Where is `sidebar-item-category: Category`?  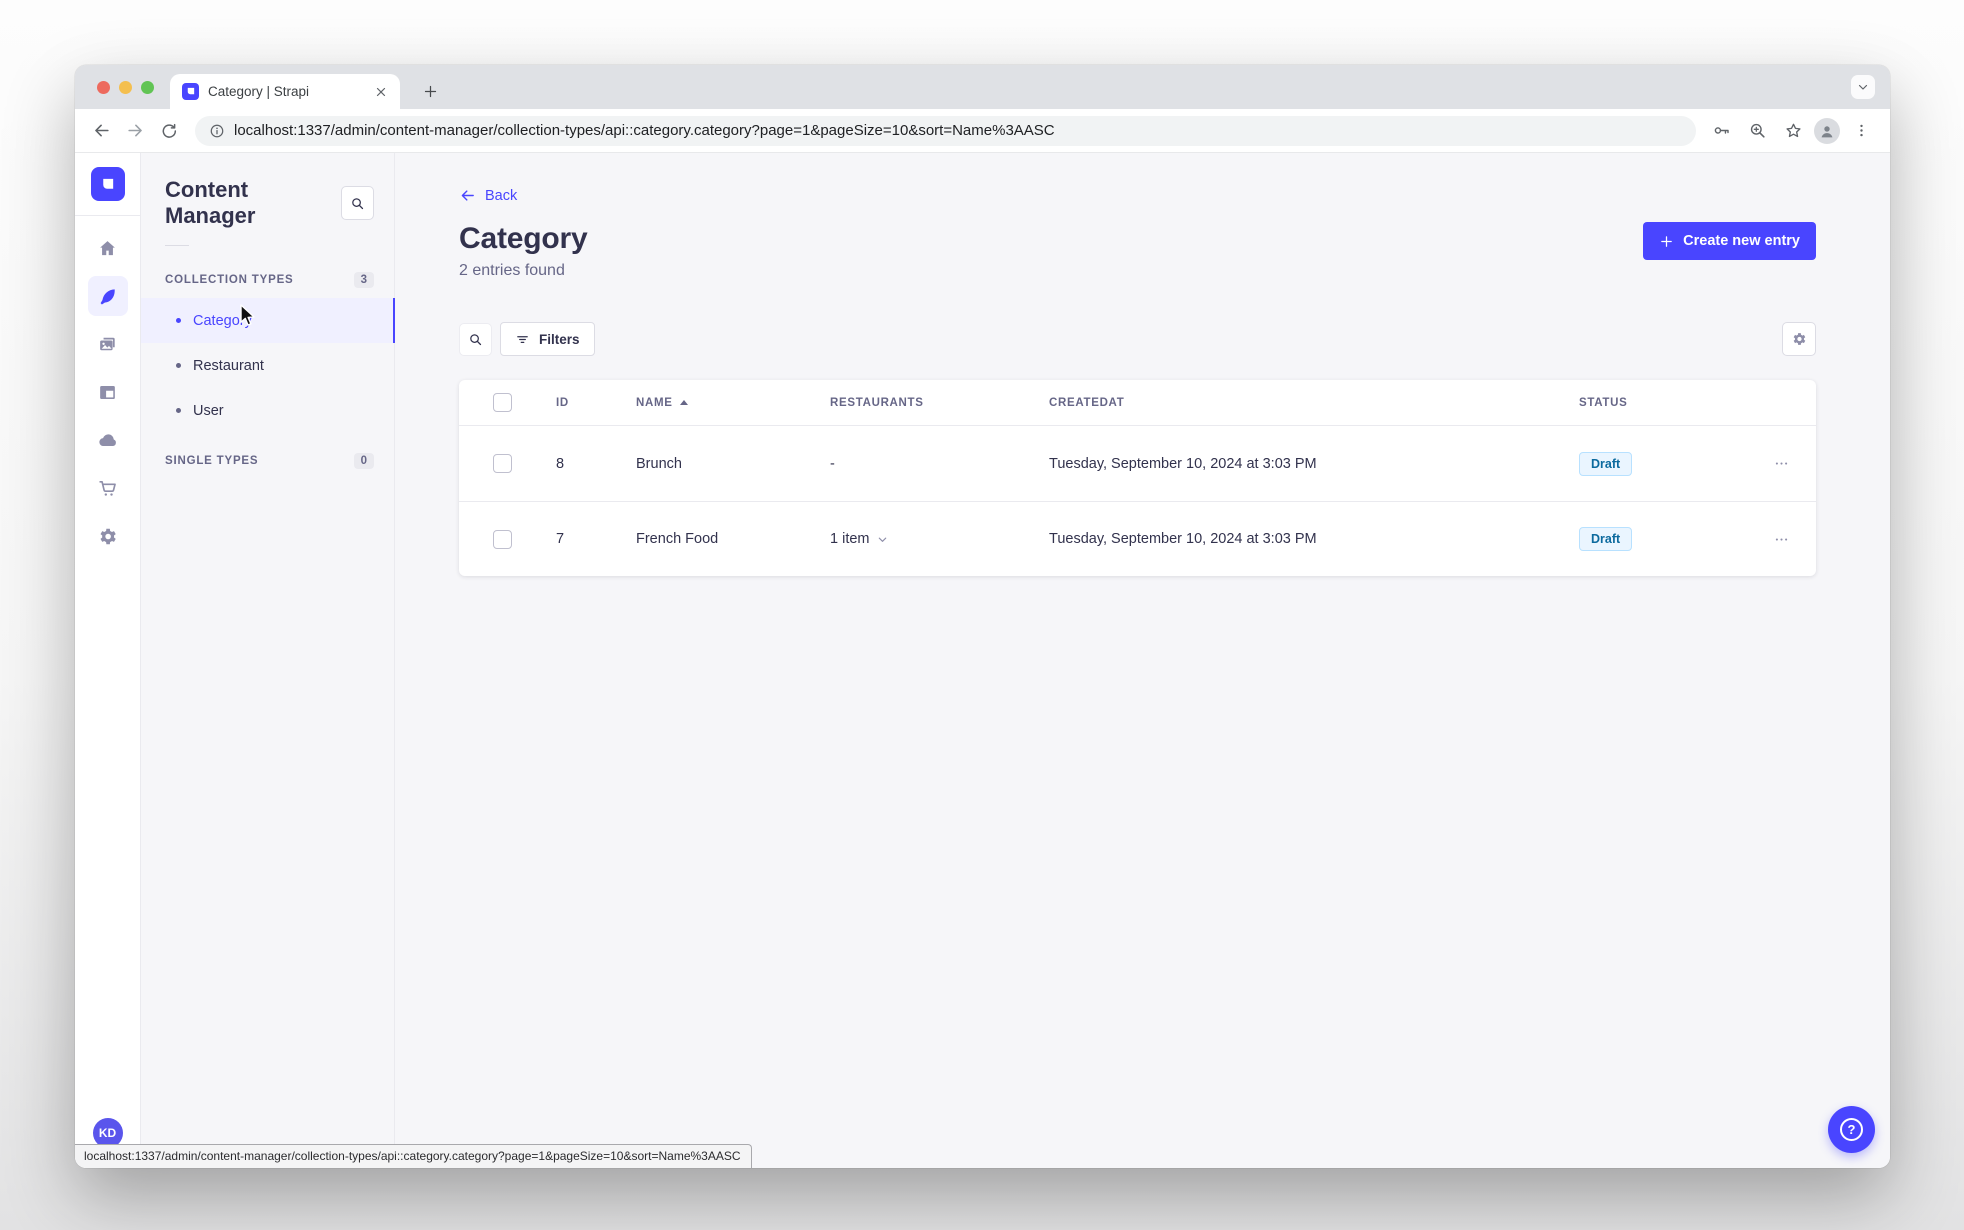
sidebar-item-category: Category is located at coordinates (268, 320).